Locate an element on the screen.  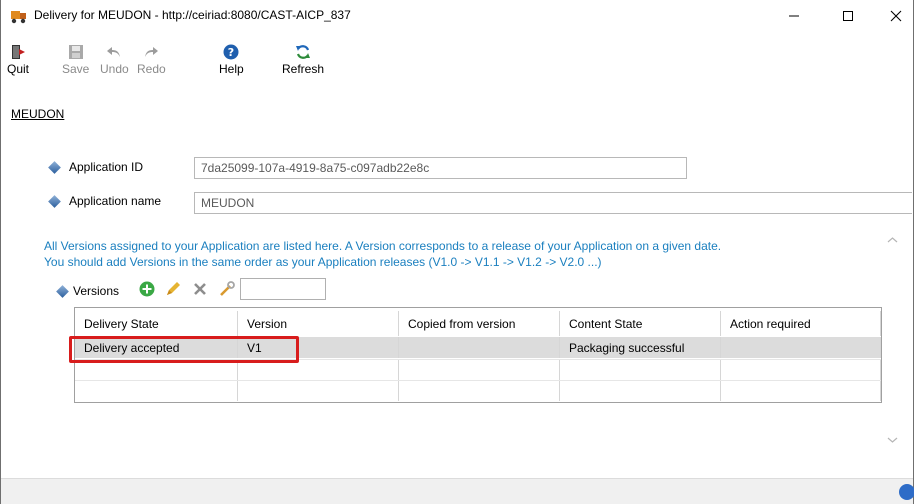
edit-icon is located at coordinates (173, 289).